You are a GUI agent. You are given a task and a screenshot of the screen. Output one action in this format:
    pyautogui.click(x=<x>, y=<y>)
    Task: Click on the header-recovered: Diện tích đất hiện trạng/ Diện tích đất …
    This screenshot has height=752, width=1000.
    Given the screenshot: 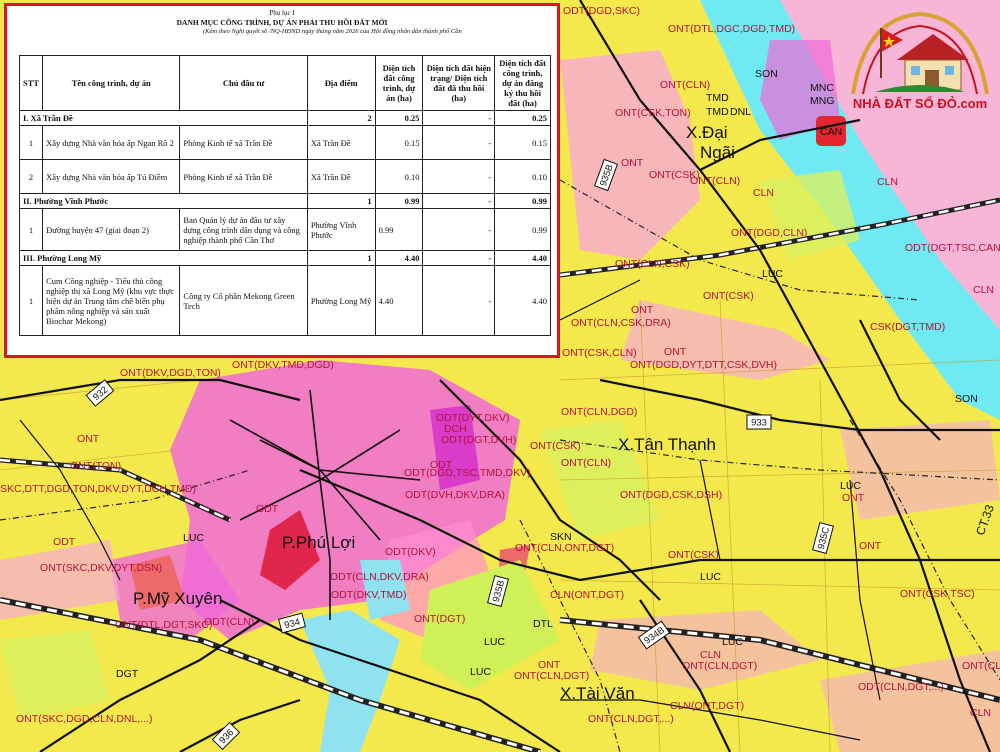 What is the action you would take?
    pyautogui.click(x=459, y=83)
    